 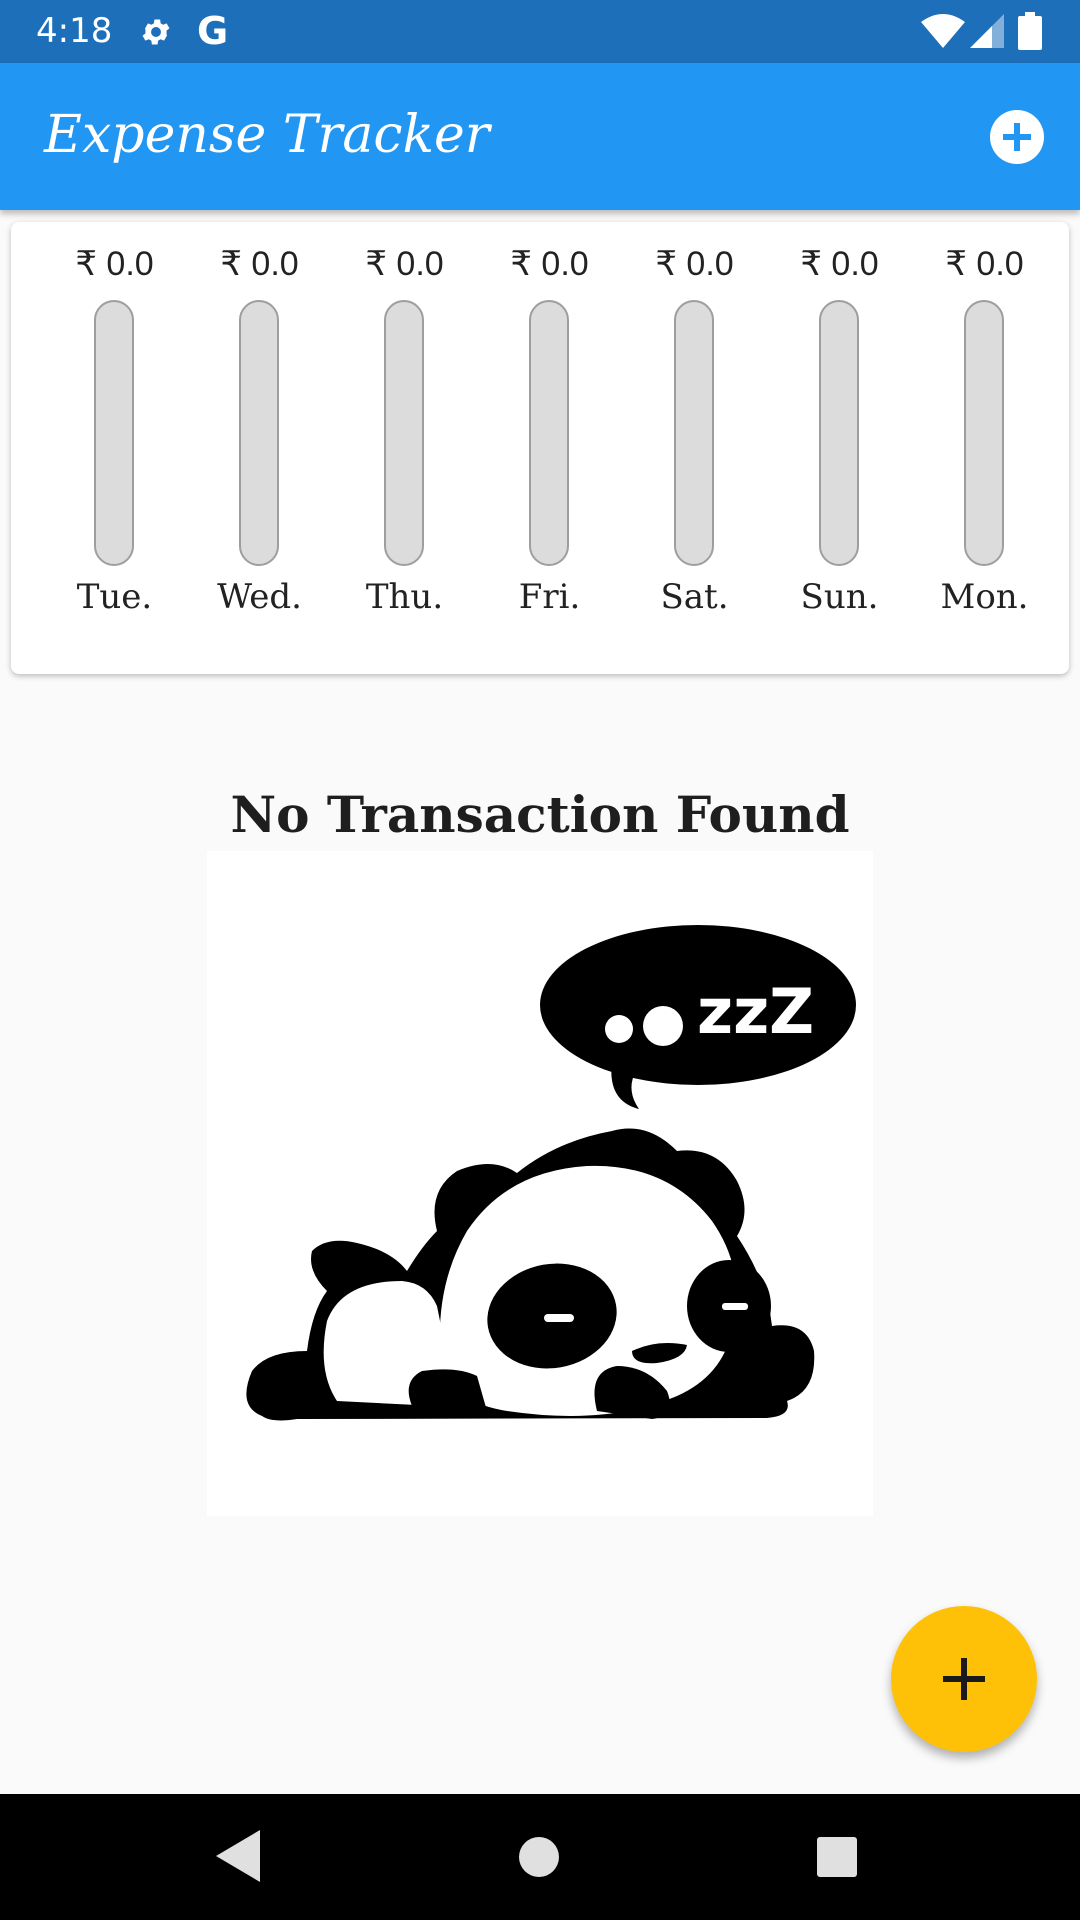 I want to click on gear-icon, so click(x=156, y=32).